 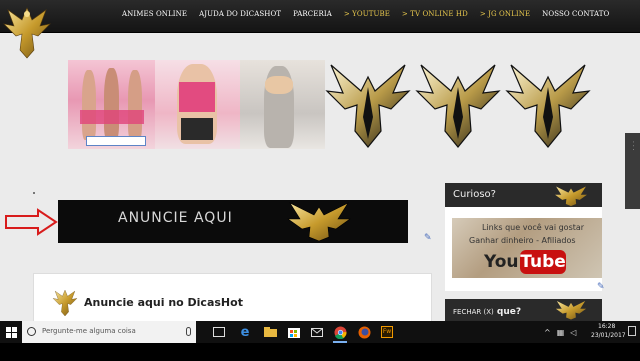 I want to click on nav-item-ajuda: AJUDA DO DICASHOT, so click(x=240, y=14).